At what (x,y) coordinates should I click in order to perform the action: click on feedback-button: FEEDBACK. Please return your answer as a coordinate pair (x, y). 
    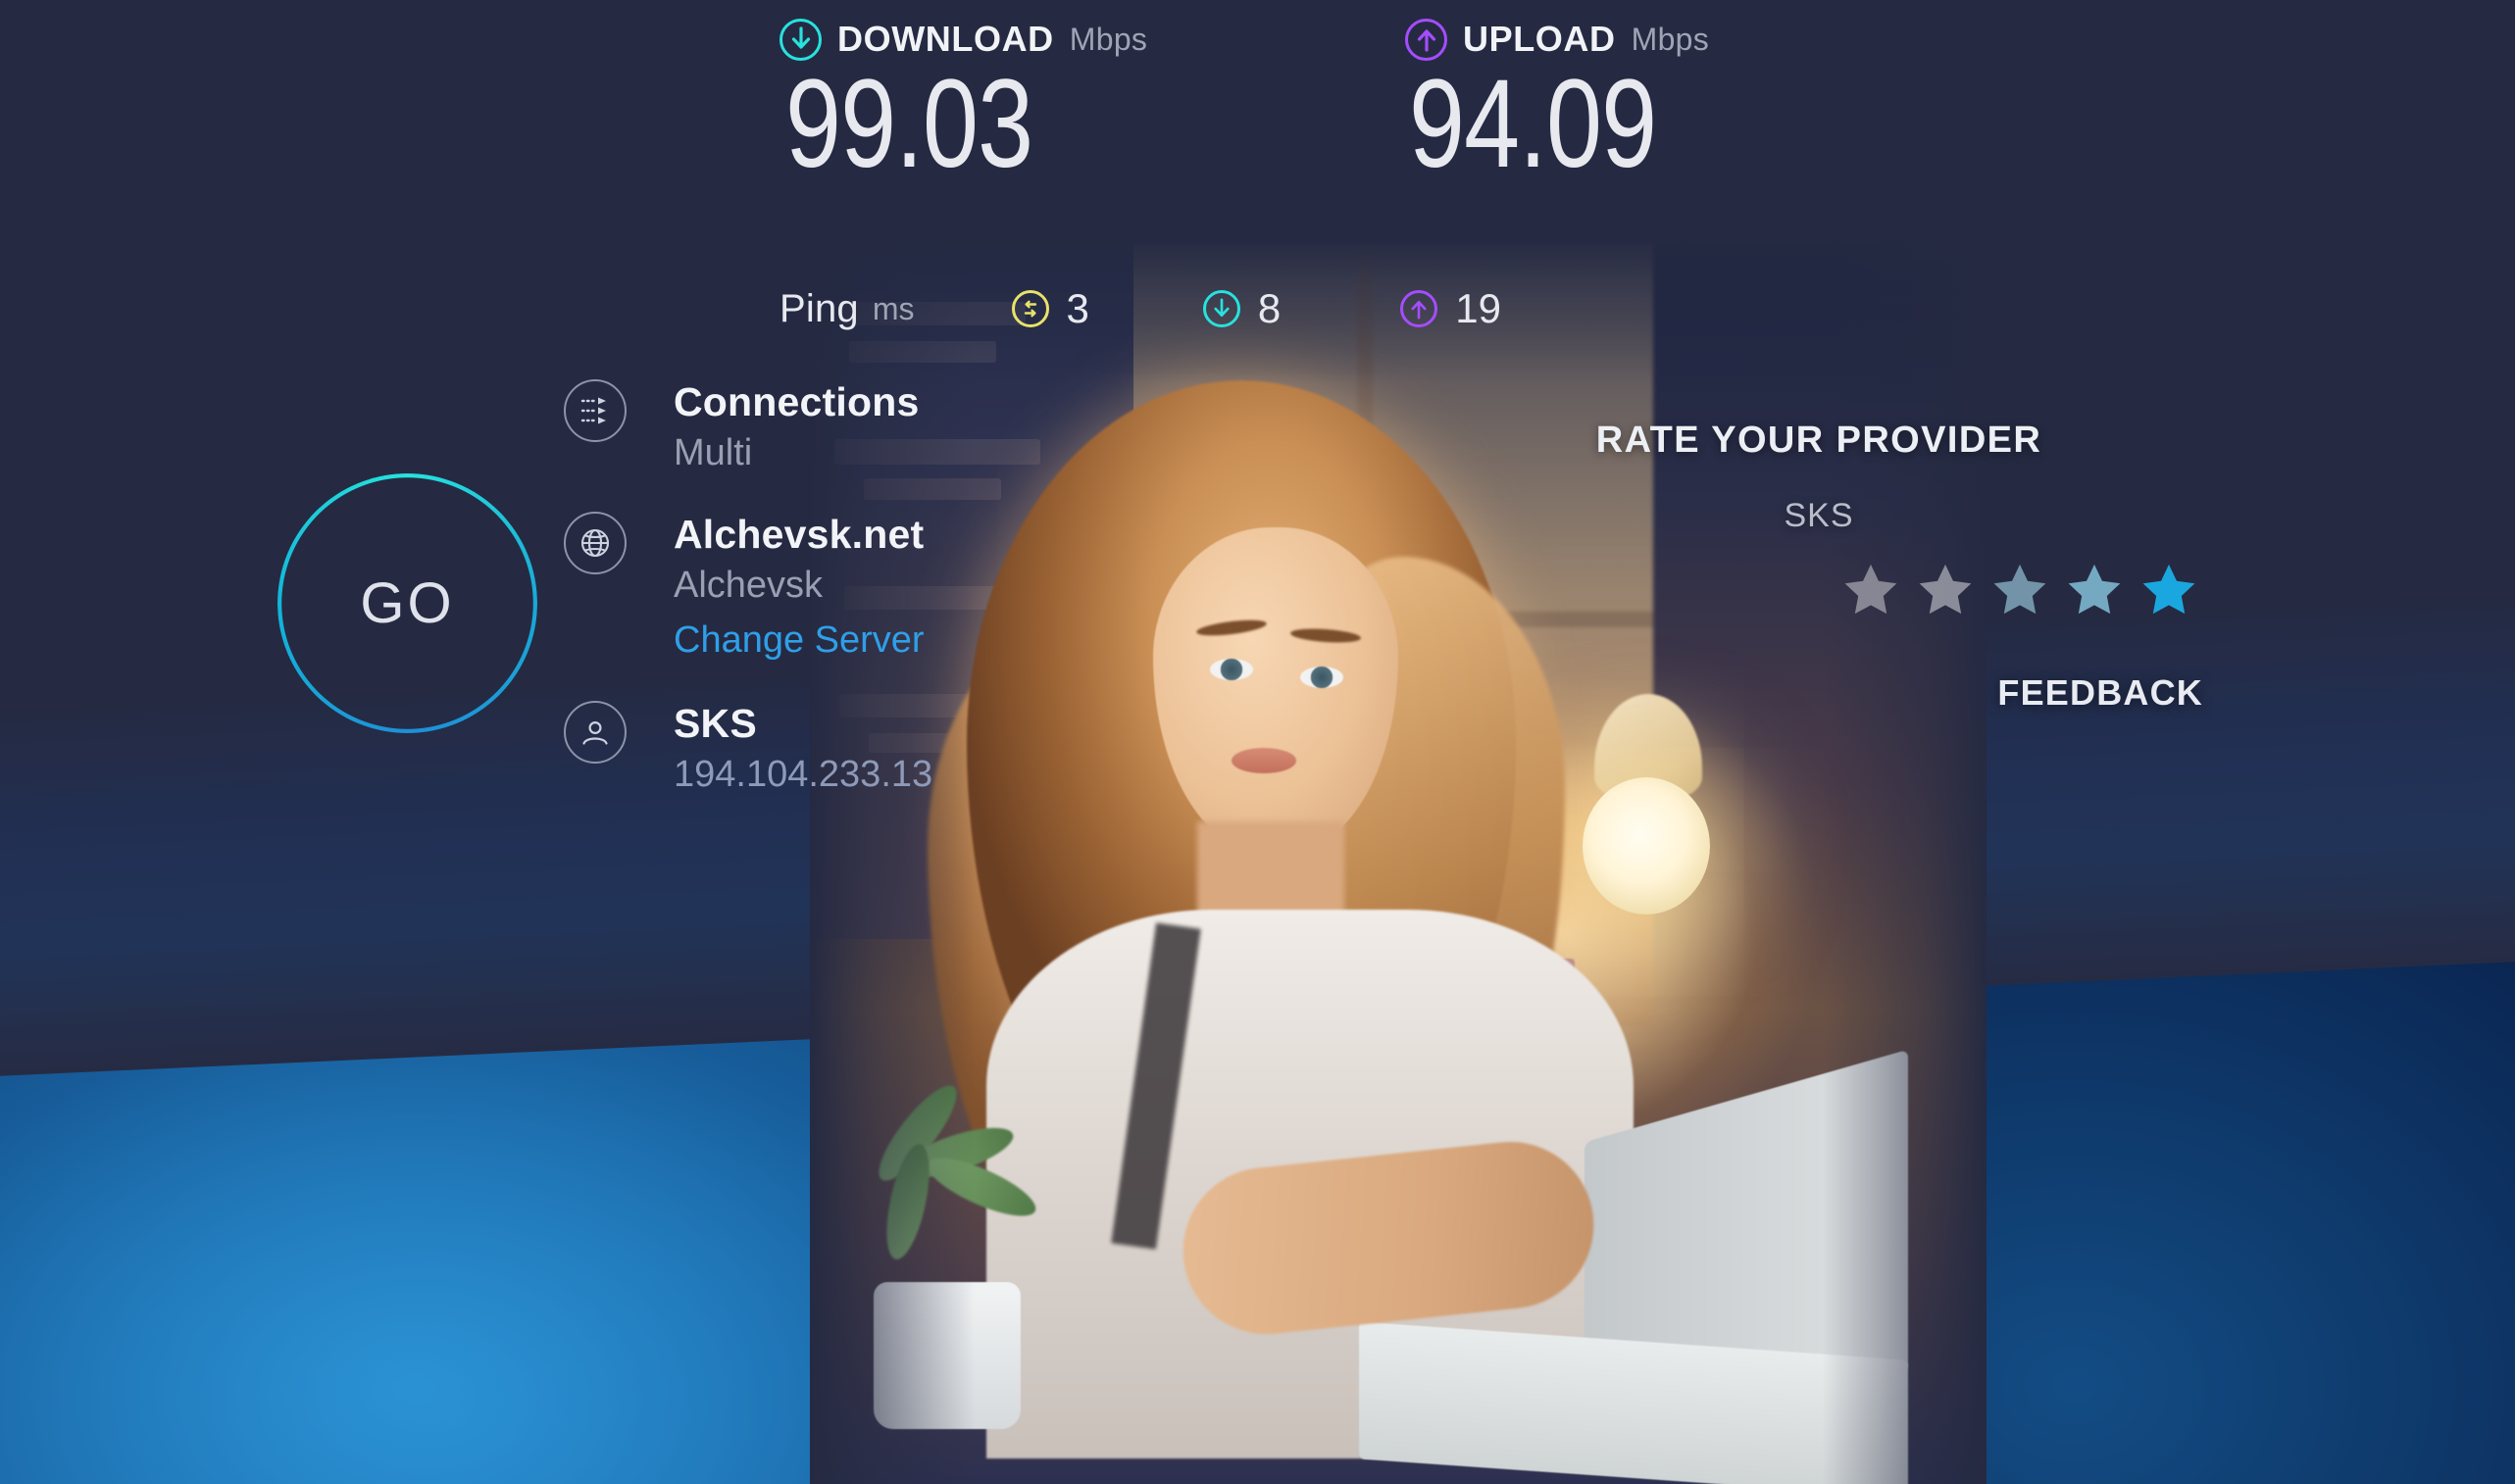
    Looking at the image, I should click on (1819, 693).